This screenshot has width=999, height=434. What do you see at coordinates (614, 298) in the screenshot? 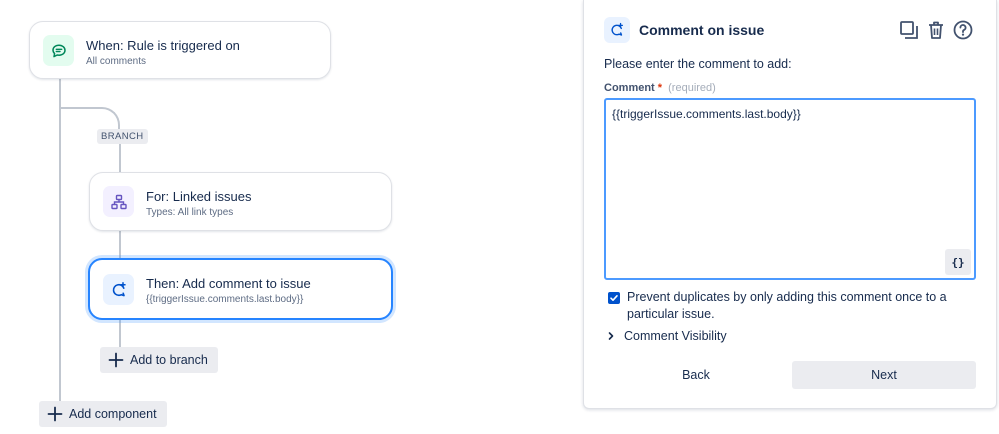
I see `prevent-duplicates-checkbox` at bounding box center [614, 298].